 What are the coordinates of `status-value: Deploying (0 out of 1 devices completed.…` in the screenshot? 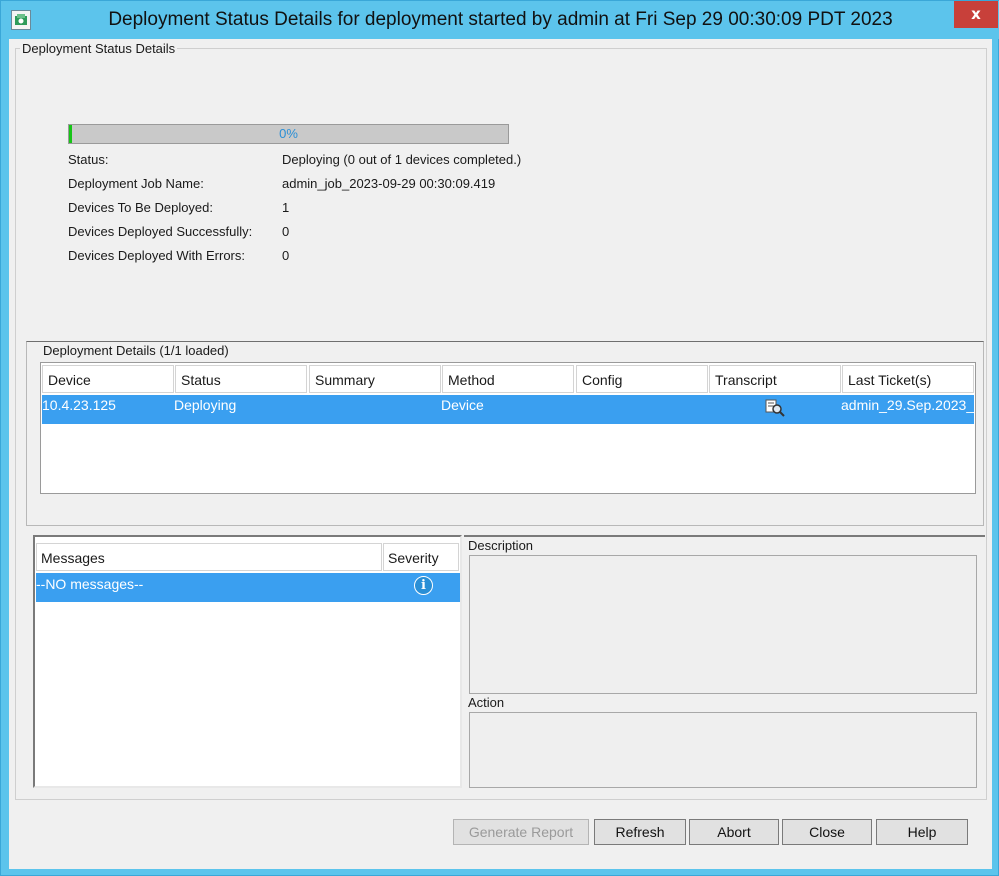 It's located at (402, 159).